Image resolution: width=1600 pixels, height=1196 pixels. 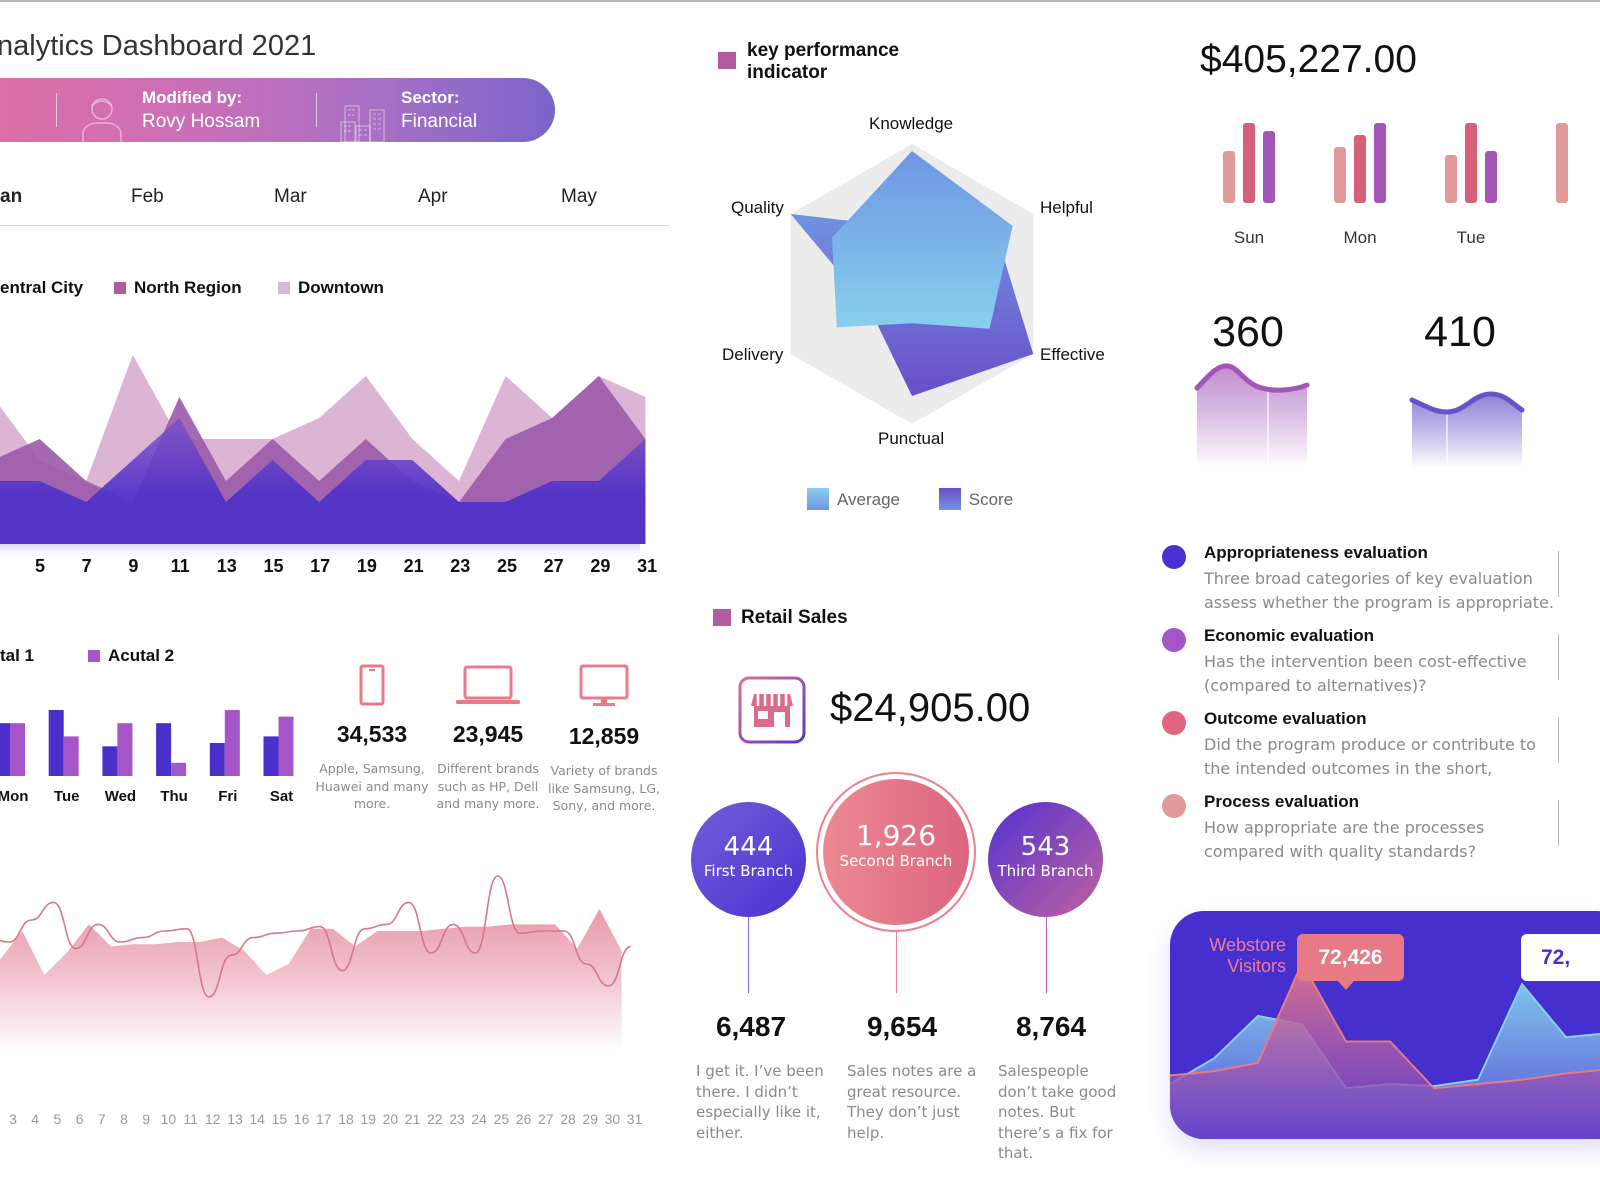 What do you see at coordinates (316, 110) in the screenshot?
I see `banner-divider` at bounding box center [316, 110].